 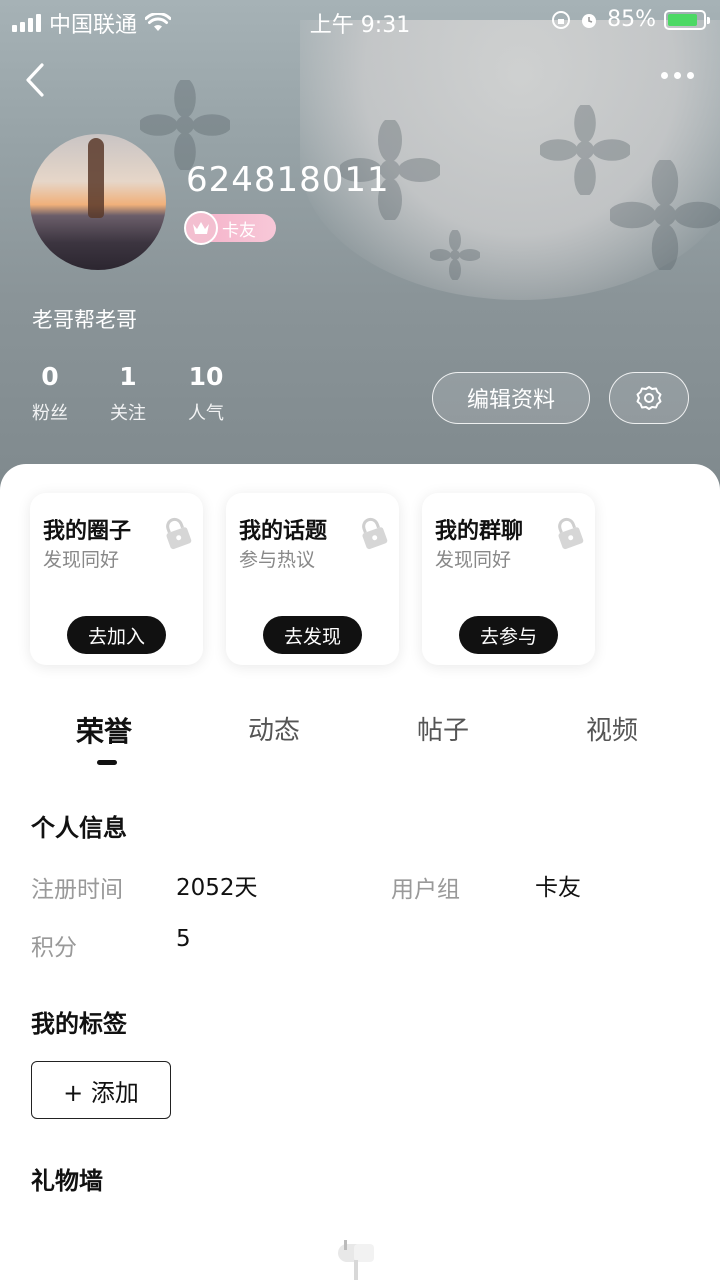 What do you see at coordinates (50, 376) in the screenshot?
I see `stat-value: 0` at bounding box center [50, 376].